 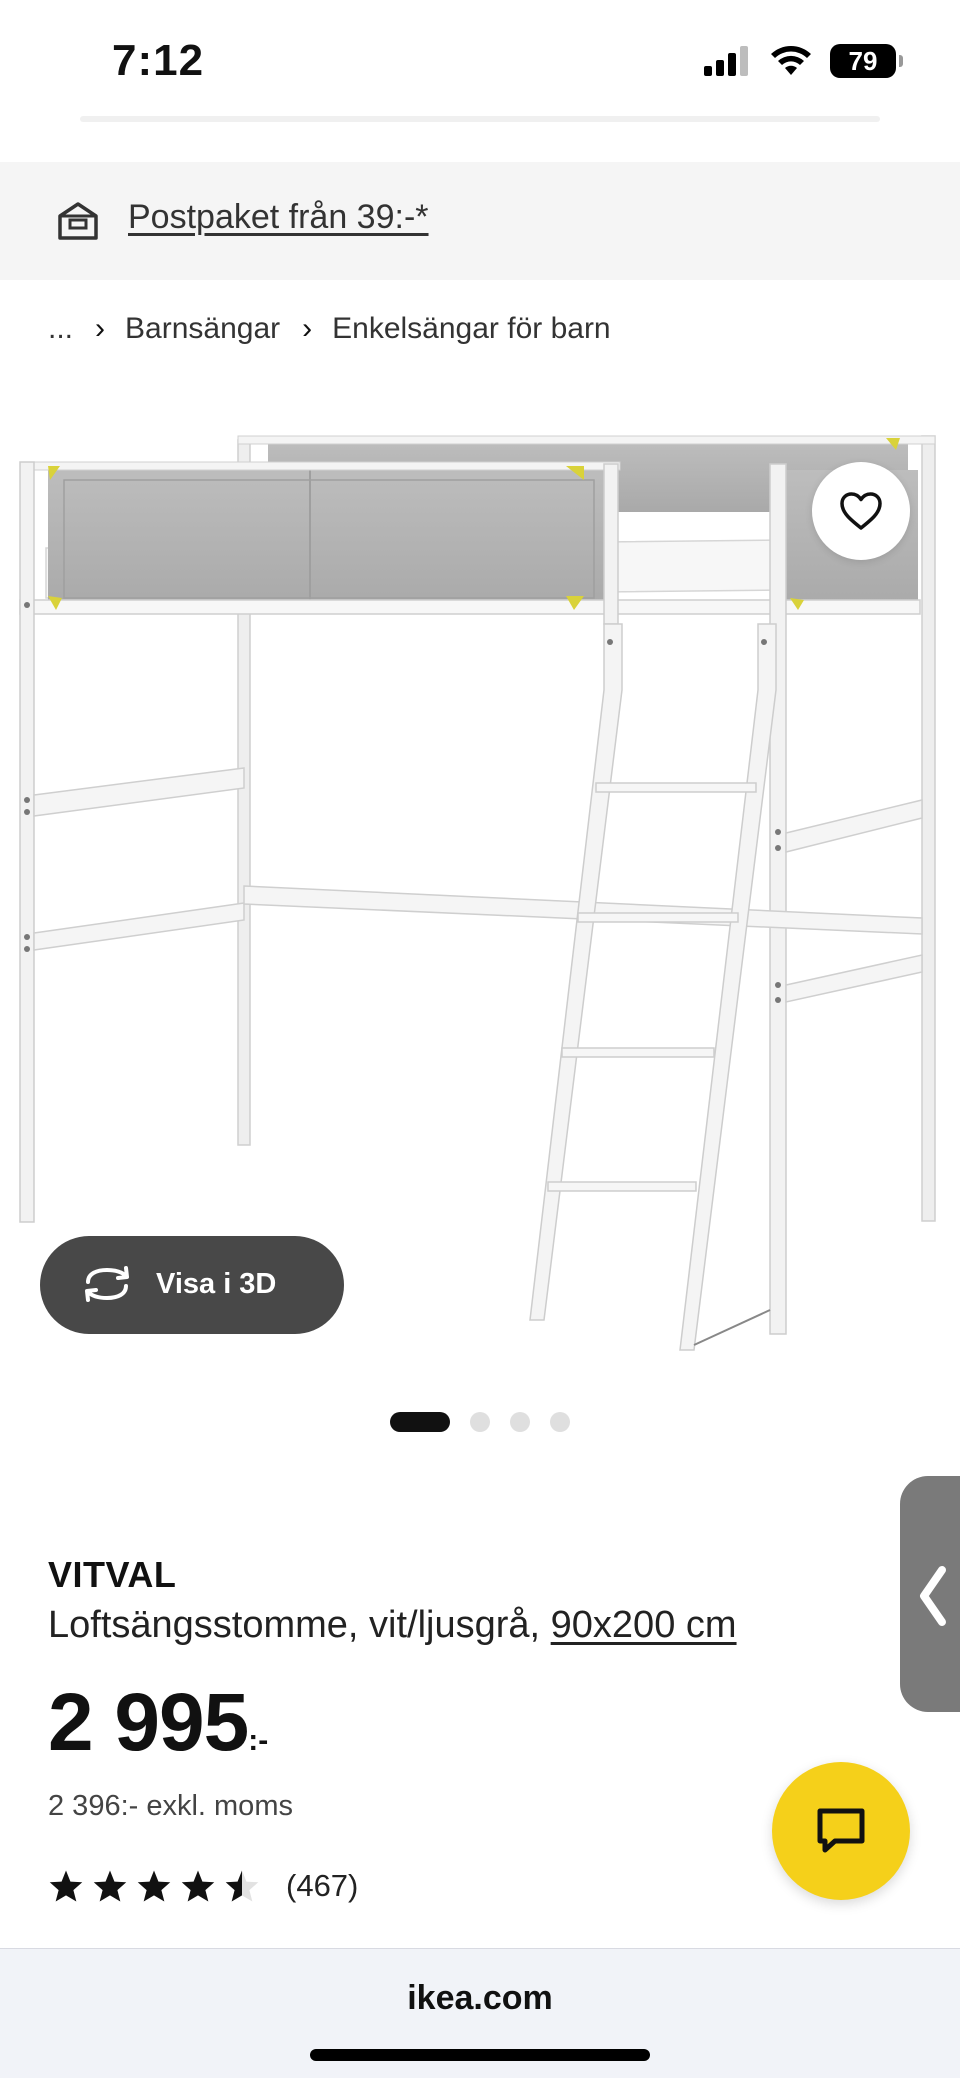 I want to click on product-description-text: Loftsängsstomme, vit/ljusgrå,, so click(x=294, y=1625).